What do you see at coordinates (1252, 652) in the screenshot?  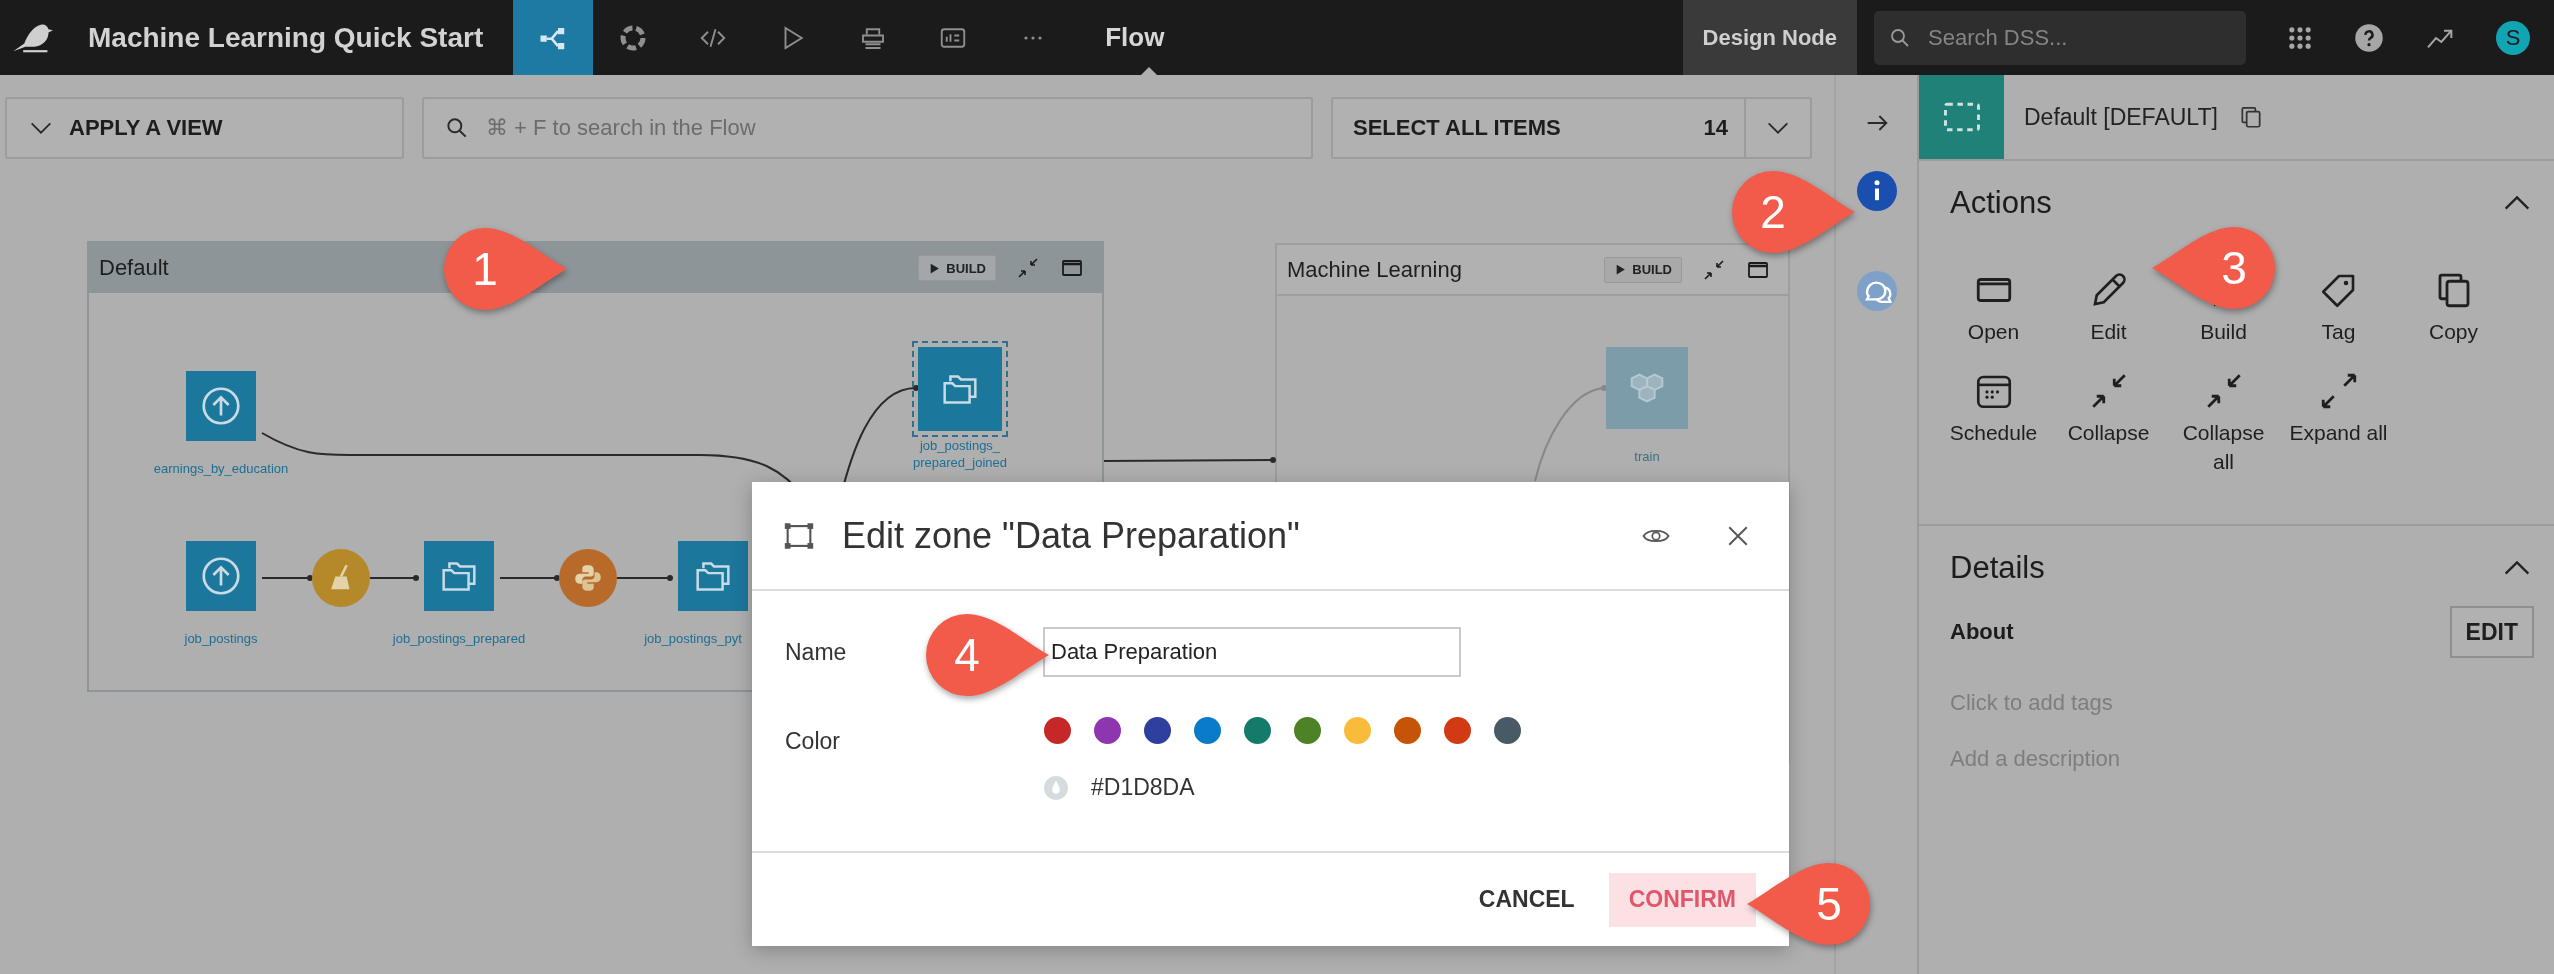 I see `name-field: Data Preparation` at bounding box center [1252, 652].